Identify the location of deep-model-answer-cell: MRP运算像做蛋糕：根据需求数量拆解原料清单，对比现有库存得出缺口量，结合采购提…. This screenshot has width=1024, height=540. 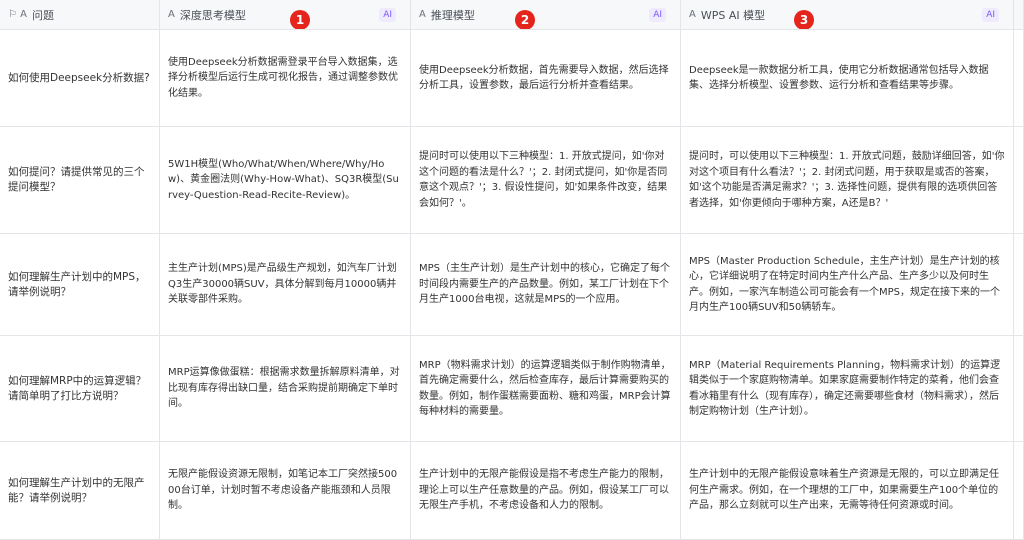
(285, 389).